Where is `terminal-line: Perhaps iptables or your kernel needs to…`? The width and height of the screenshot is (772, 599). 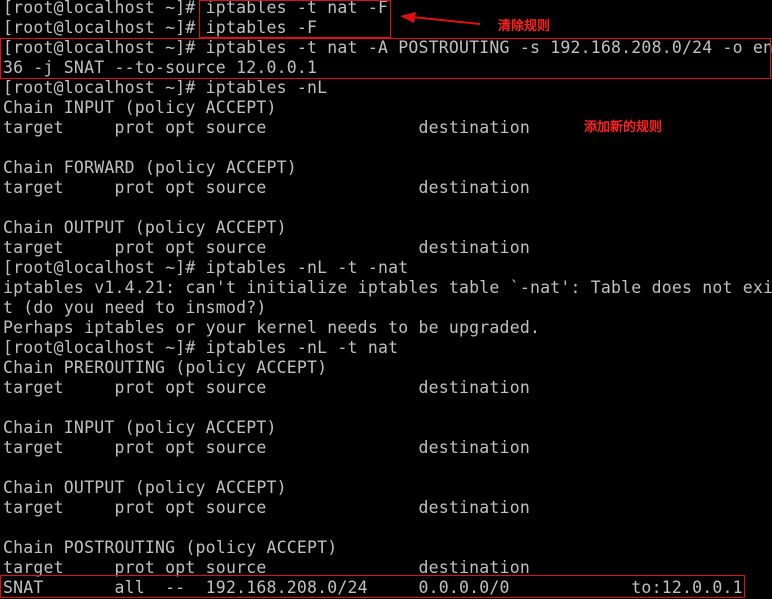 terminal-line: Perhaps iptables or your kernel needs to… is located at coordinates (272, 327).